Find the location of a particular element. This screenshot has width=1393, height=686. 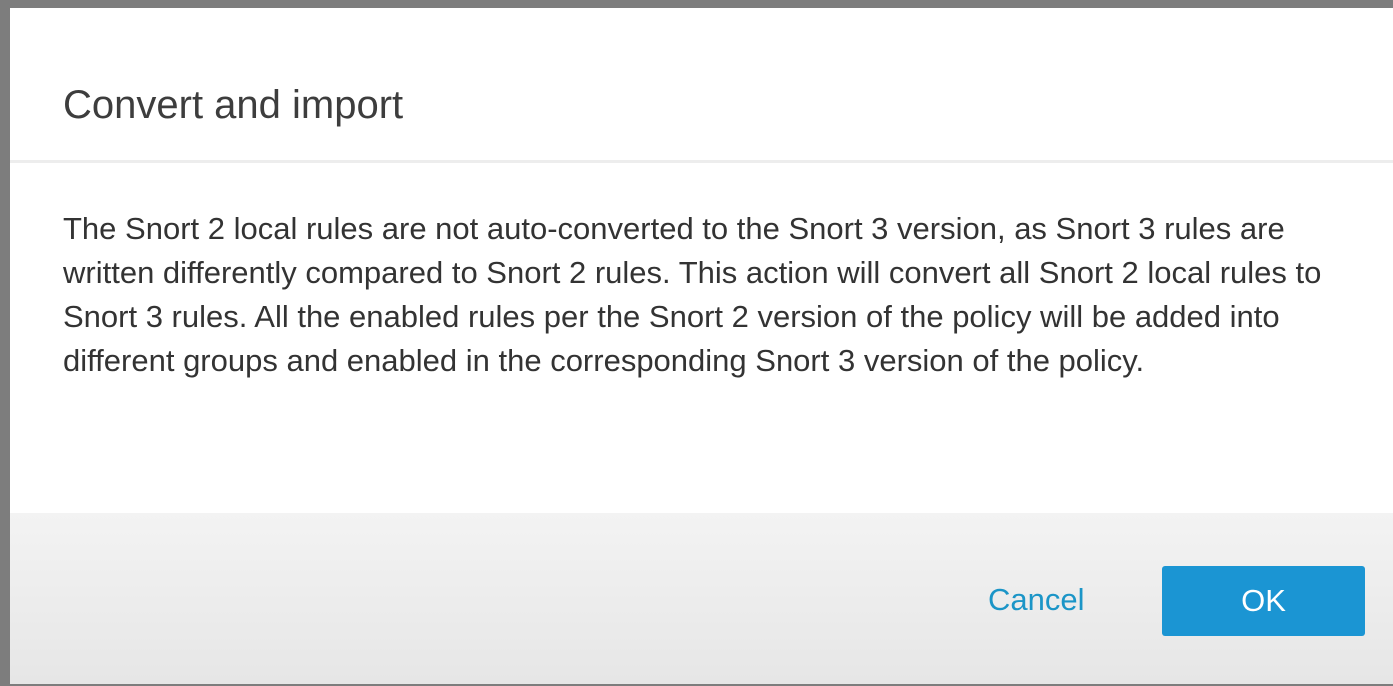

dialog-title: Convert and import is located at coordinates (233, 105).